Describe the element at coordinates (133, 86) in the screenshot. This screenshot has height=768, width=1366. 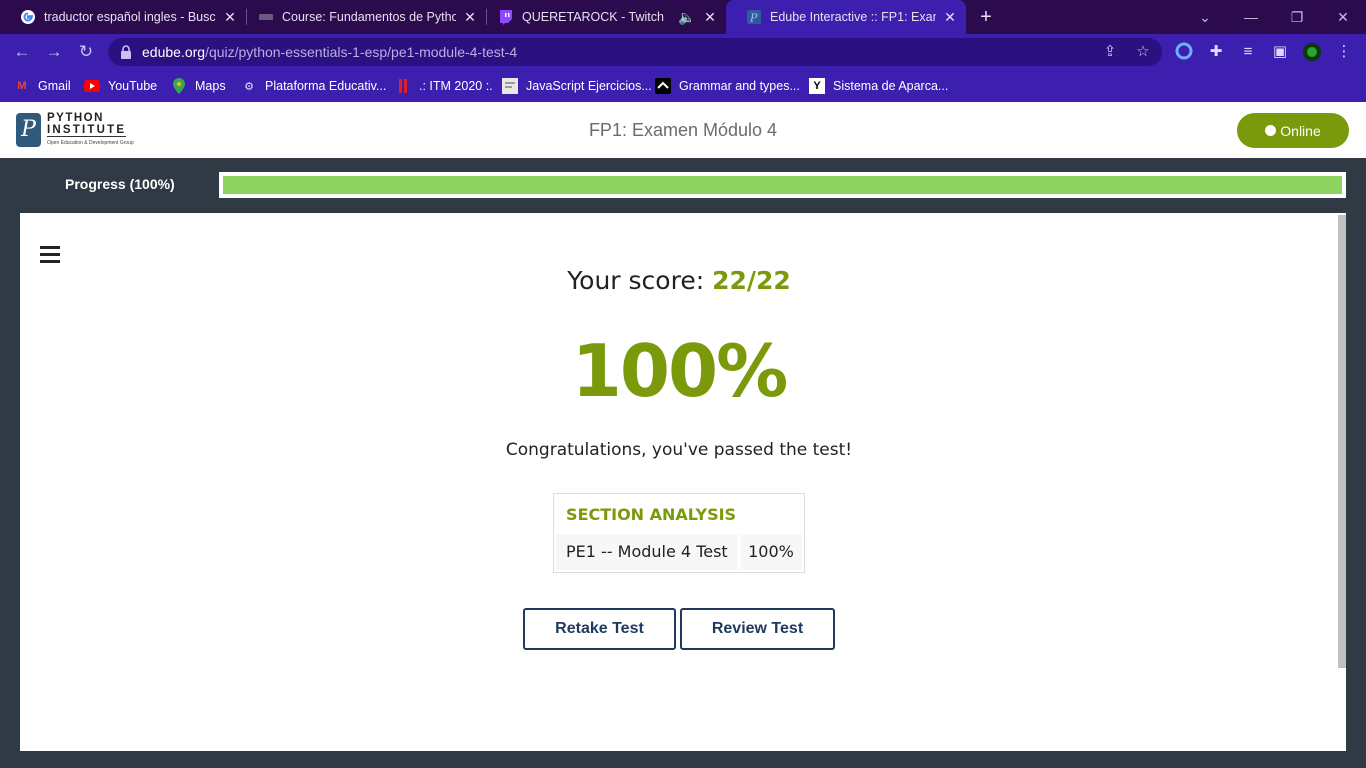
I see `bookmark-label: YouTube` at that location.